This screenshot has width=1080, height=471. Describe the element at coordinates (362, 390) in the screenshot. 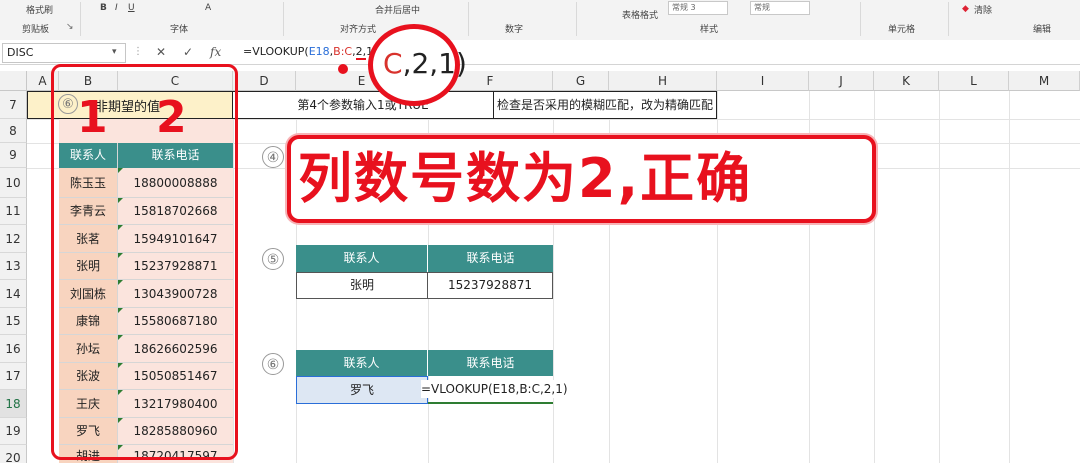

I see `lookup-name-cell: 罗飞` at that location.